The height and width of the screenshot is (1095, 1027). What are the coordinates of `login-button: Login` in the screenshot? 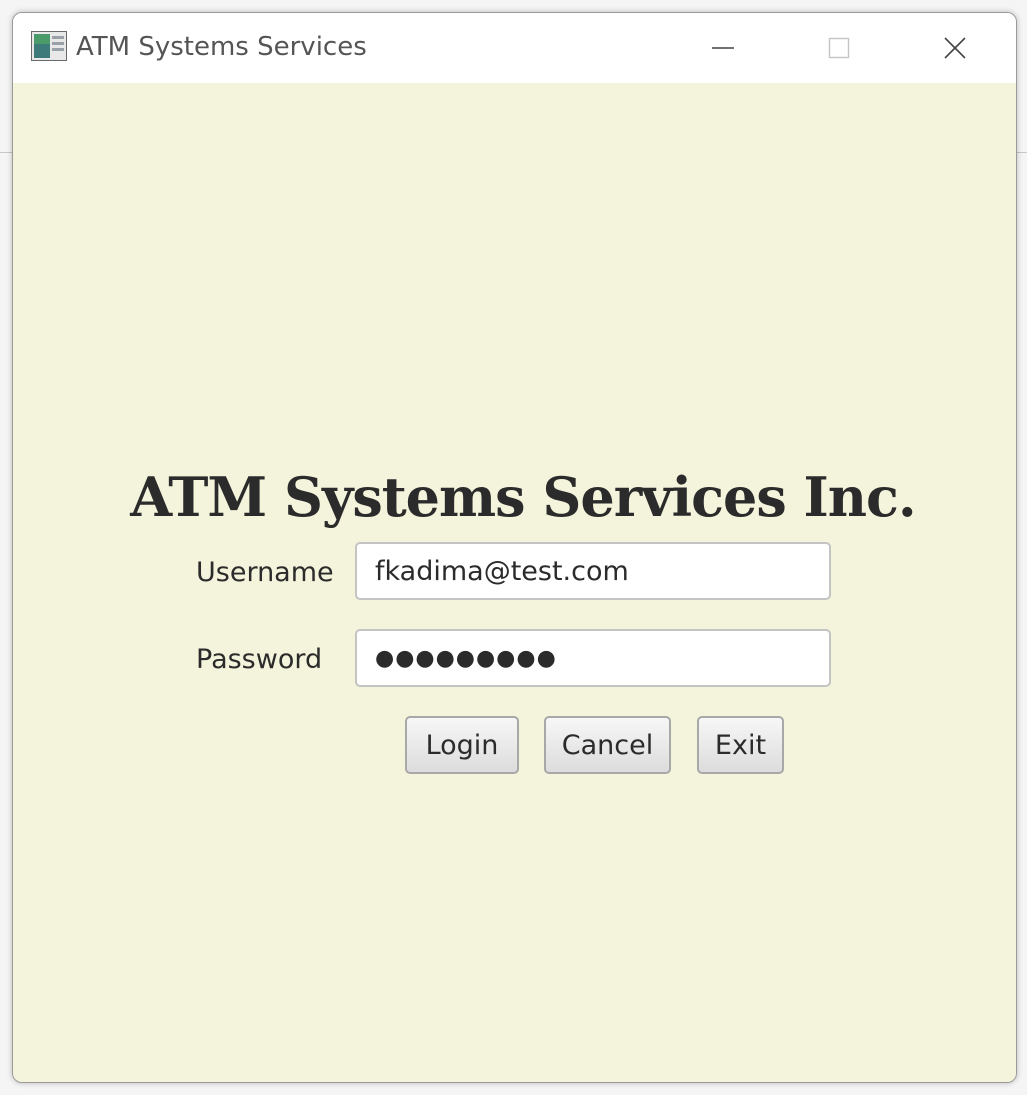 It's located at (462, 745).